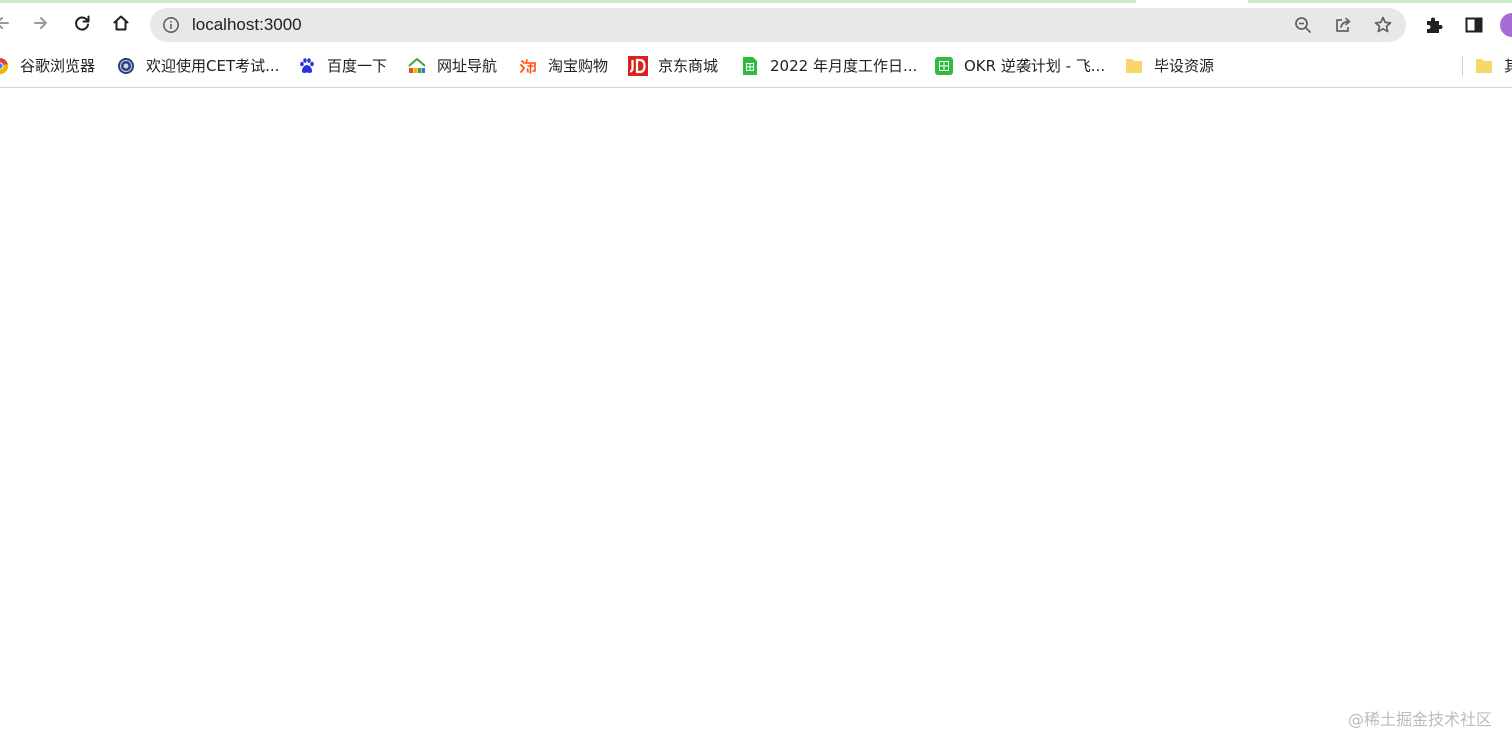  I want to click on table-icon, so click(944, 66).